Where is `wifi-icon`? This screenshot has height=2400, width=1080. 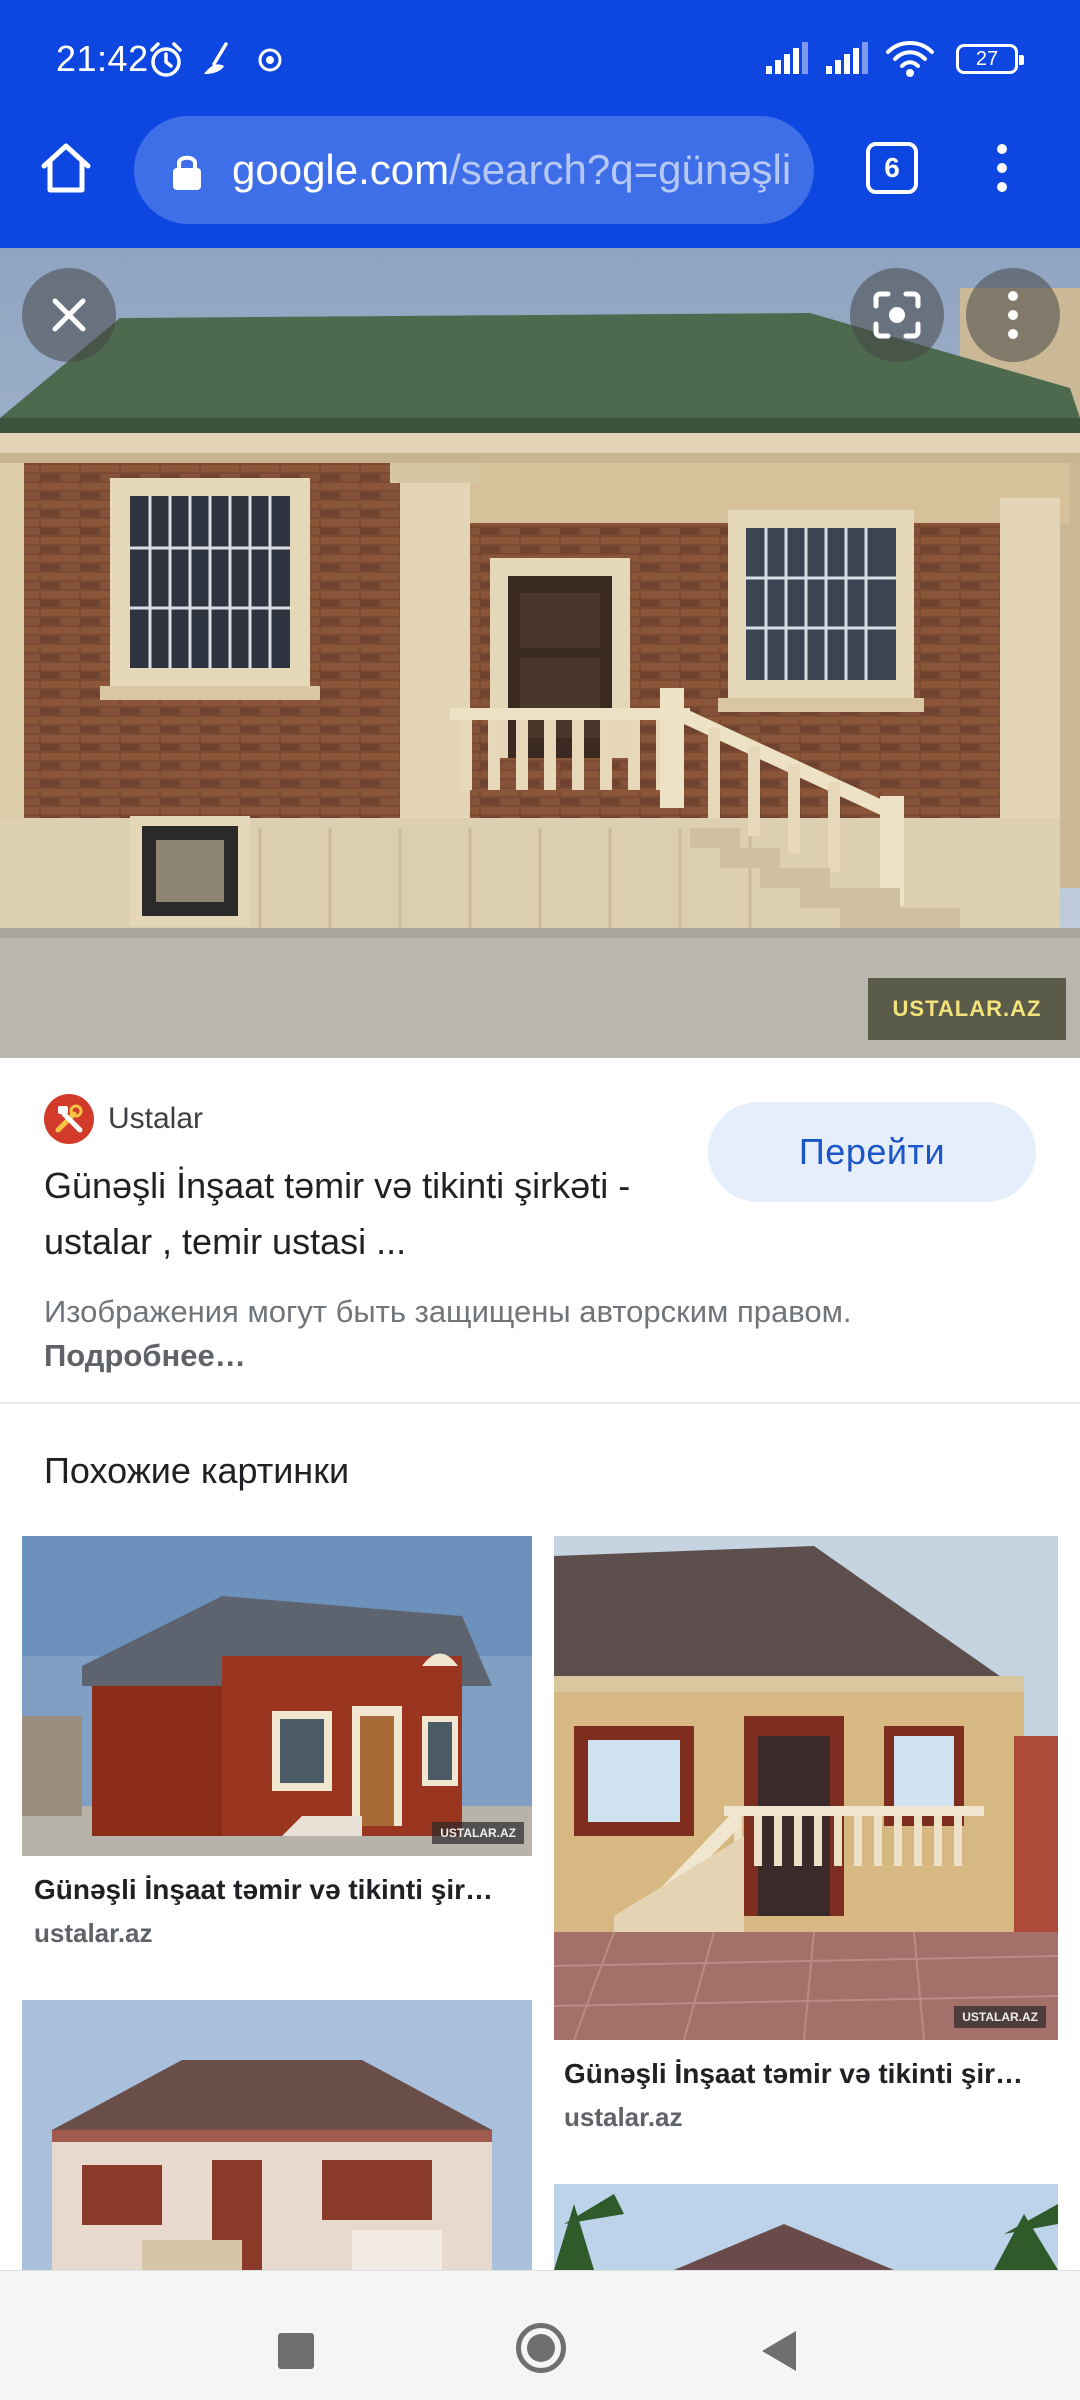 wifi-icon is located at coordinates (910, 59).